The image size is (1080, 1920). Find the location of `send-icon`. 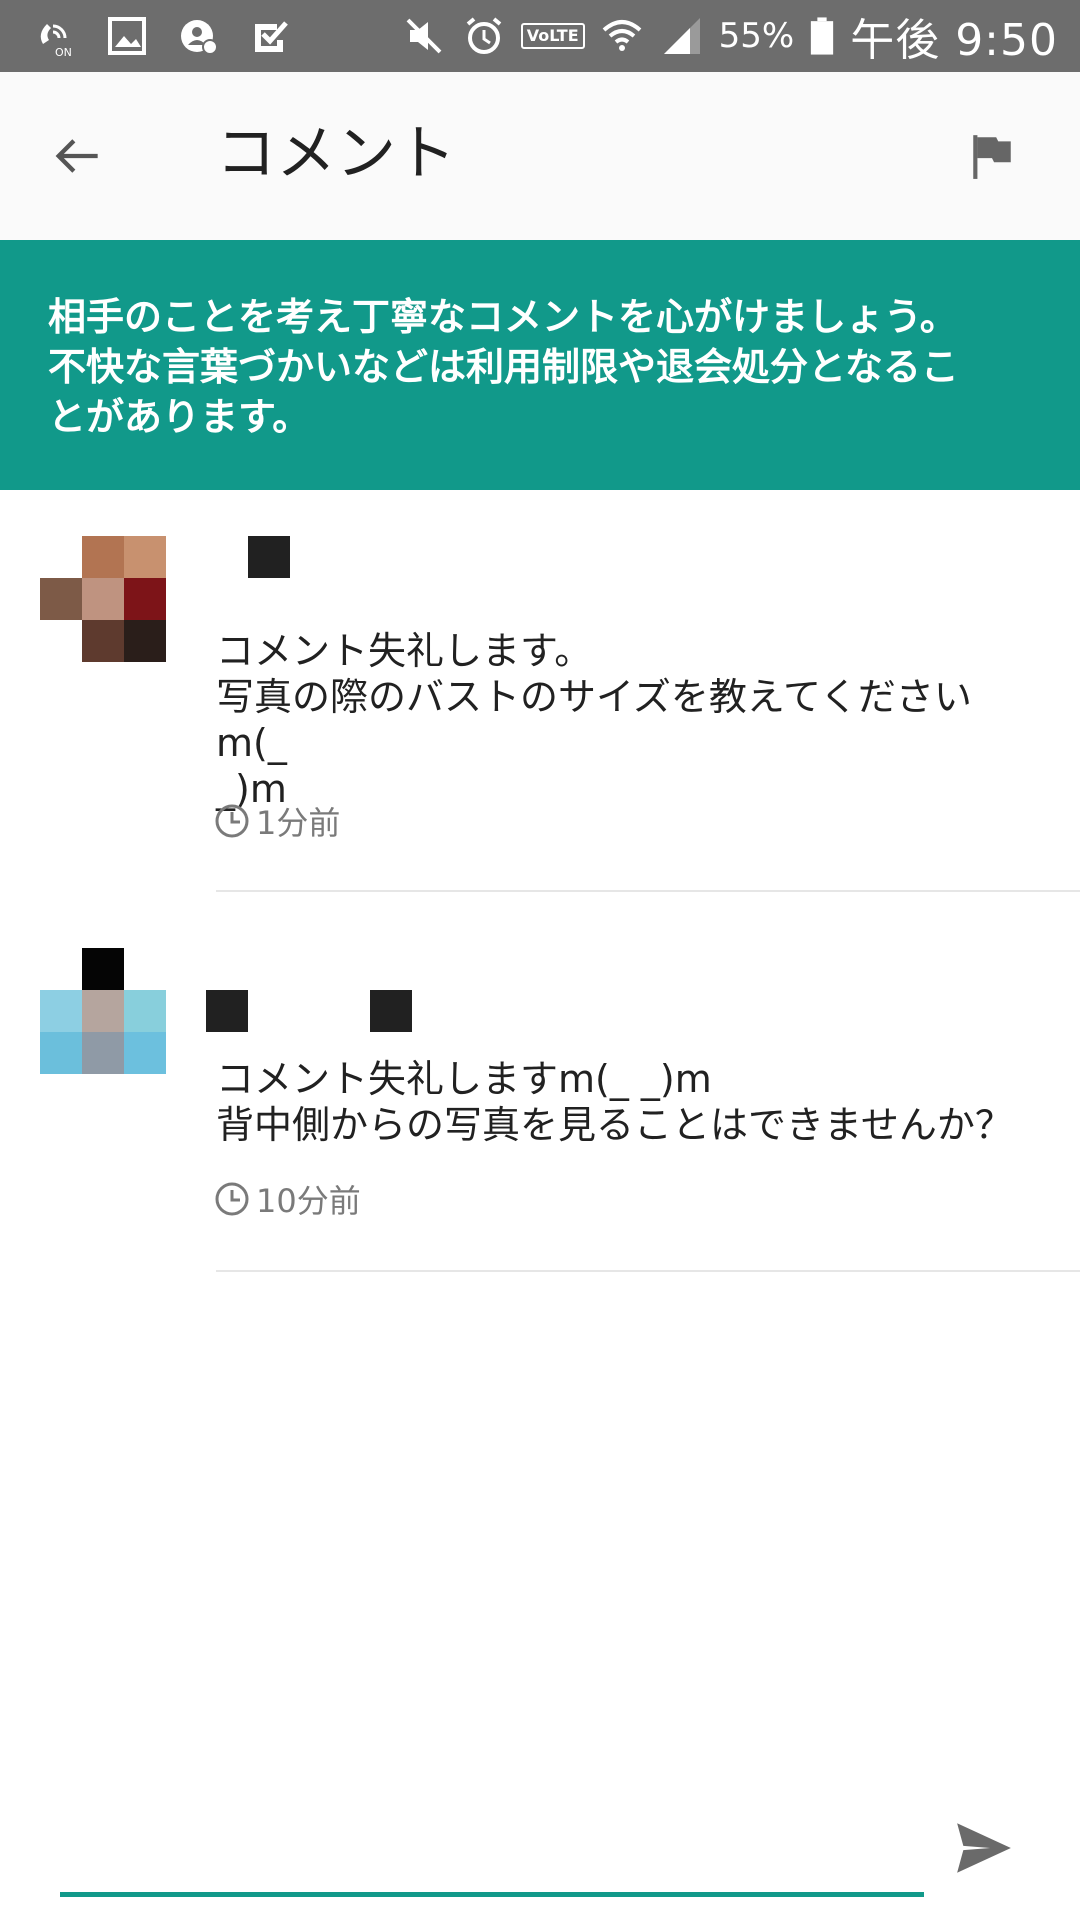

send-icon is located at coordinates (984, 1848).